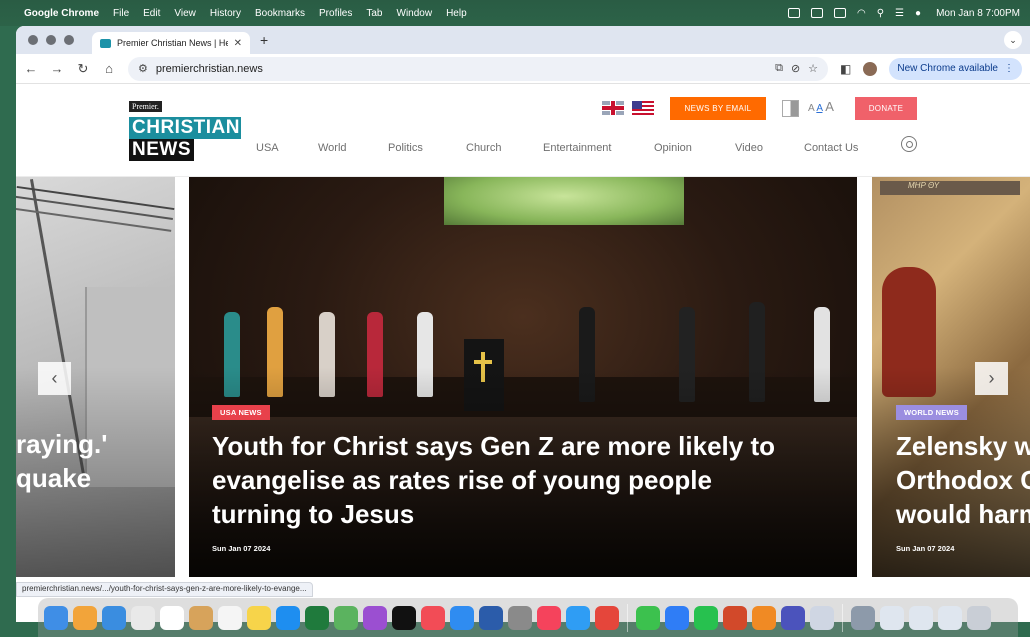 Image resolution: width=1030 pixels, height=637 pixels. I want to click on wifi-icon: ◠, so click(861, 13).